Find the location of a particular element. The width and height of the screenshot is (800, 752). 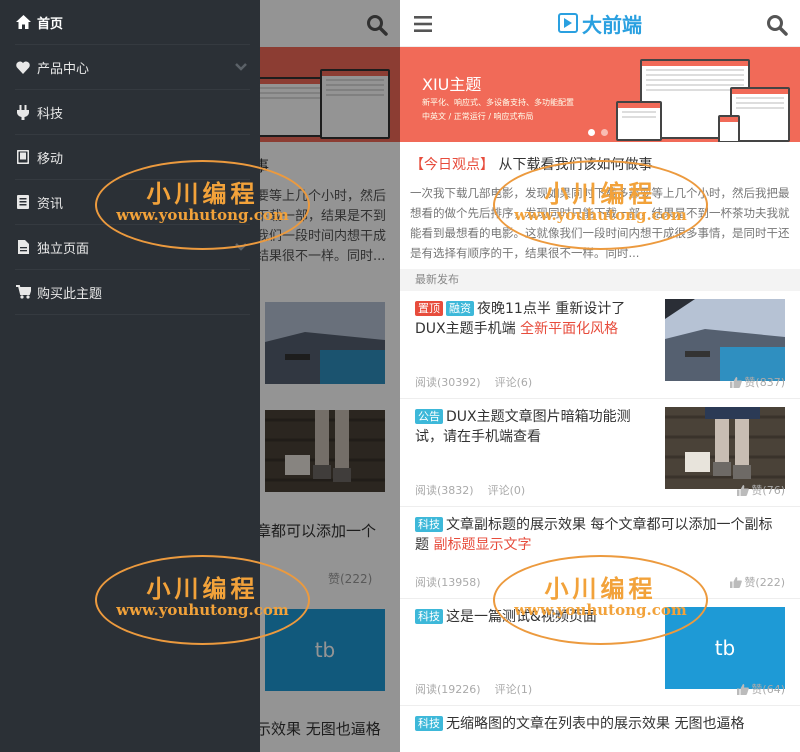

heart-icon is located at coordinates (23, 67).